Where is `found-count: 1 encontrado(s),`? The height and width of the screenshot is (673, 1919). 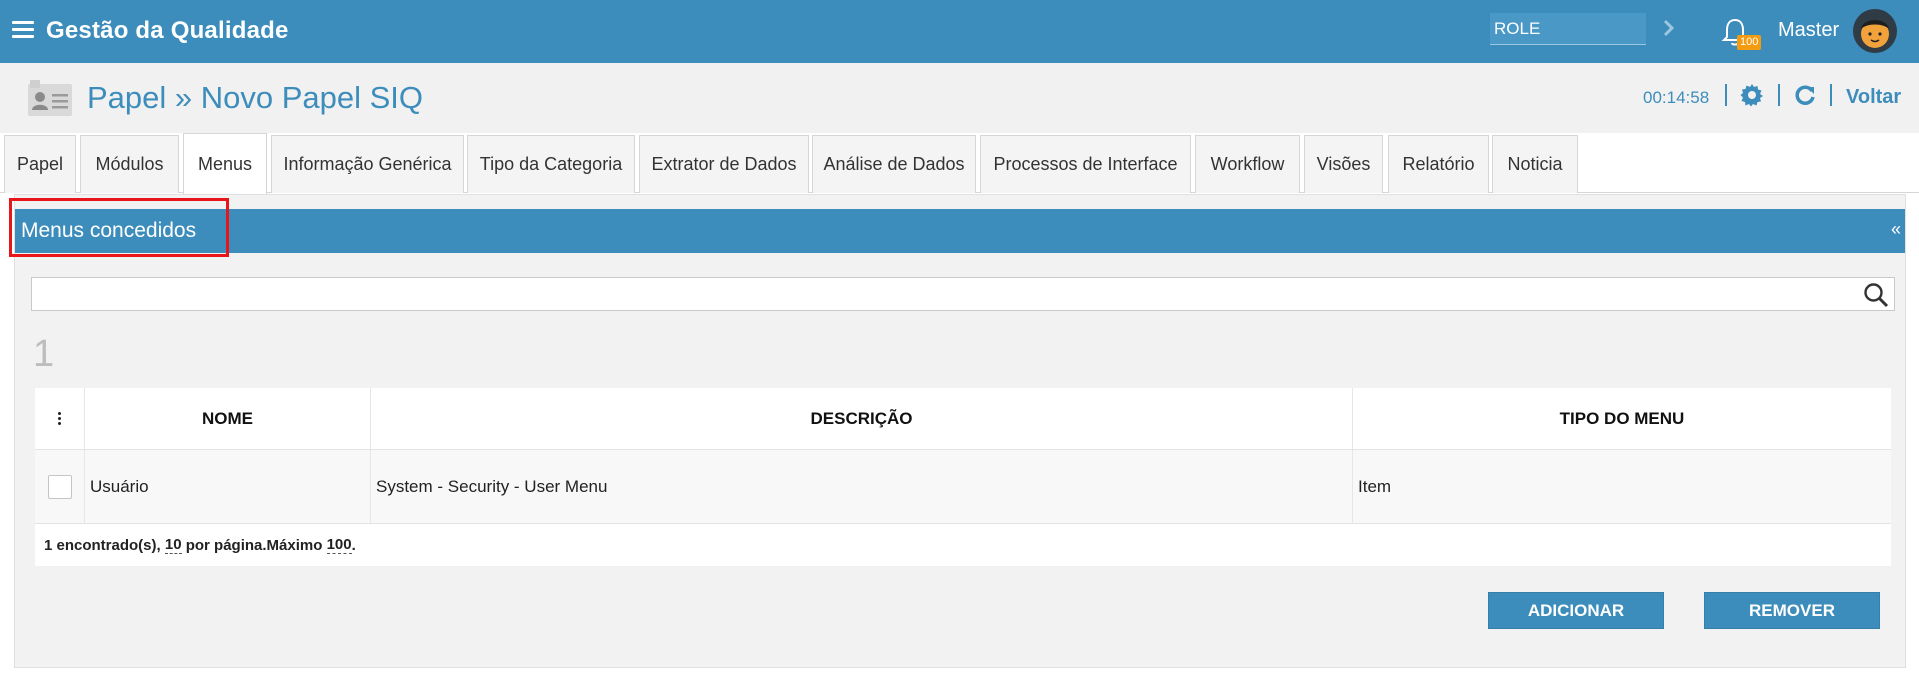 found-count: 1 encontrado(s), is located at coordinates (102, 545).